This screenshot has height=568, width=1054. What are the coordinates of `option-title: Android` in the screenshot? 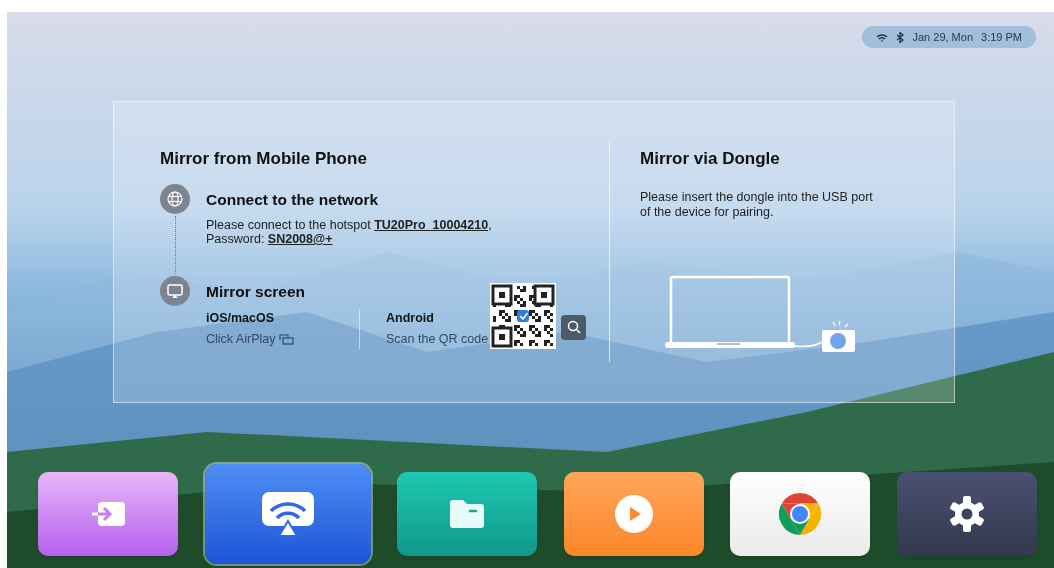 It's located at (410, 319).